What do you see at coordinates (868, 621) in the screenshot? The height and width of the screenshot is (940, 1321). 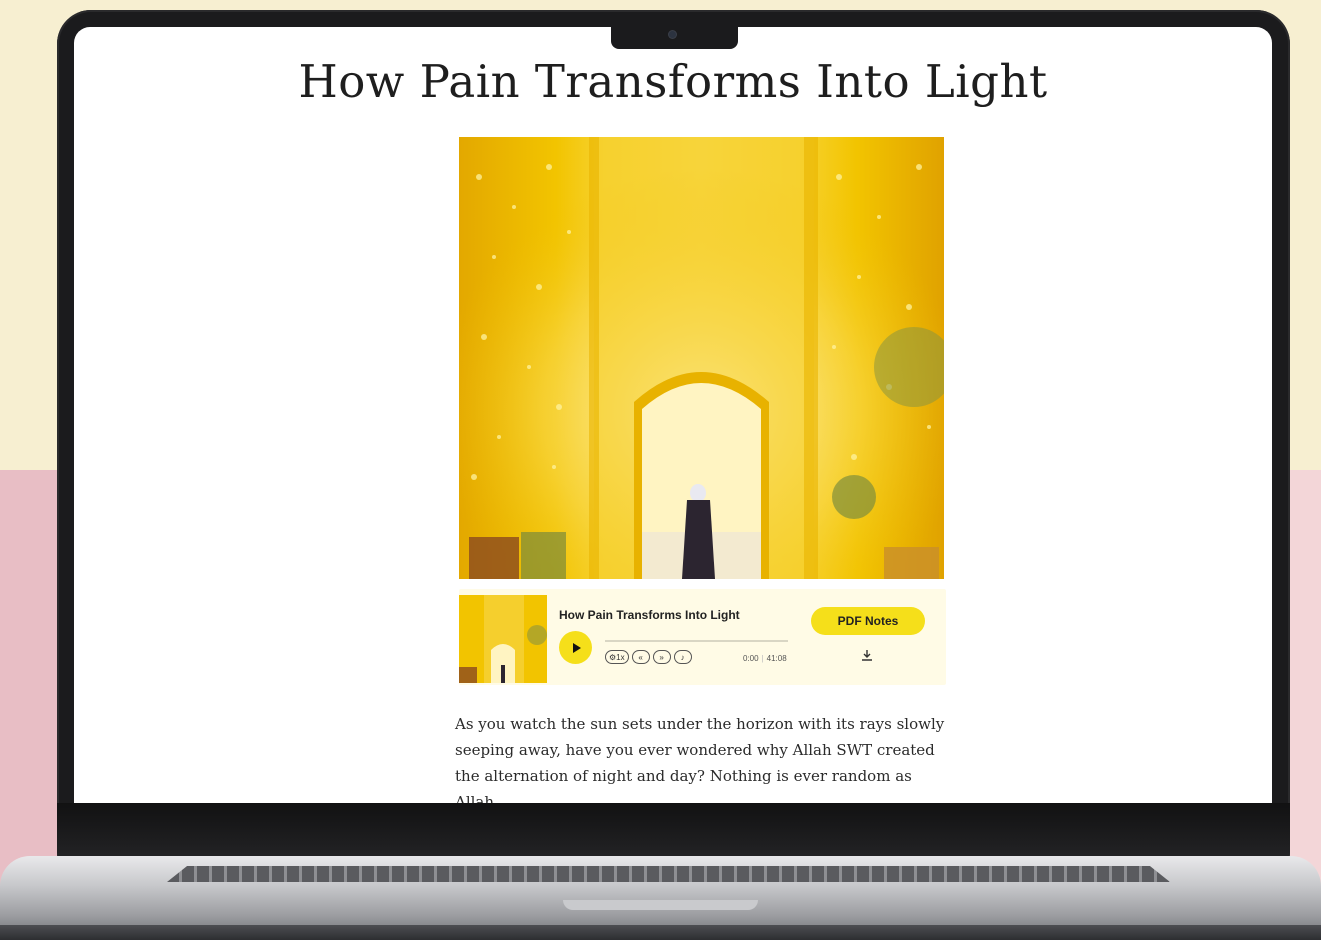 I see `pdf-notes-button: PDF Notes` at bounding box center [868, 621].